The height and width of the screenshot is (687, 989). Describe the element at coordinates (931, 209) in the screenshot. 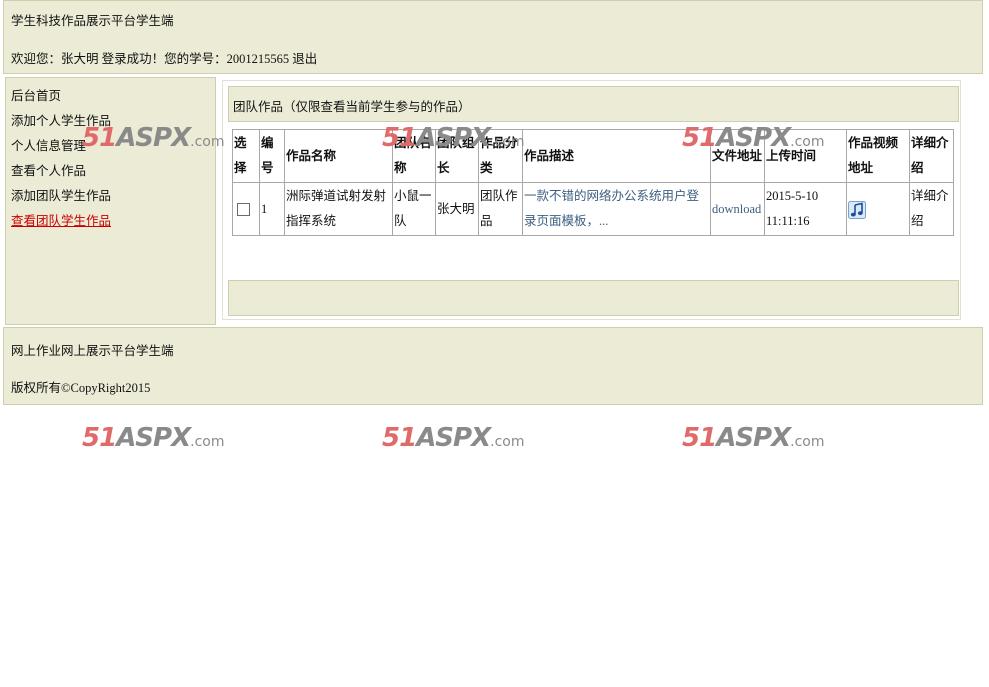

I see `cell-detail: 详细介绍` at that location.